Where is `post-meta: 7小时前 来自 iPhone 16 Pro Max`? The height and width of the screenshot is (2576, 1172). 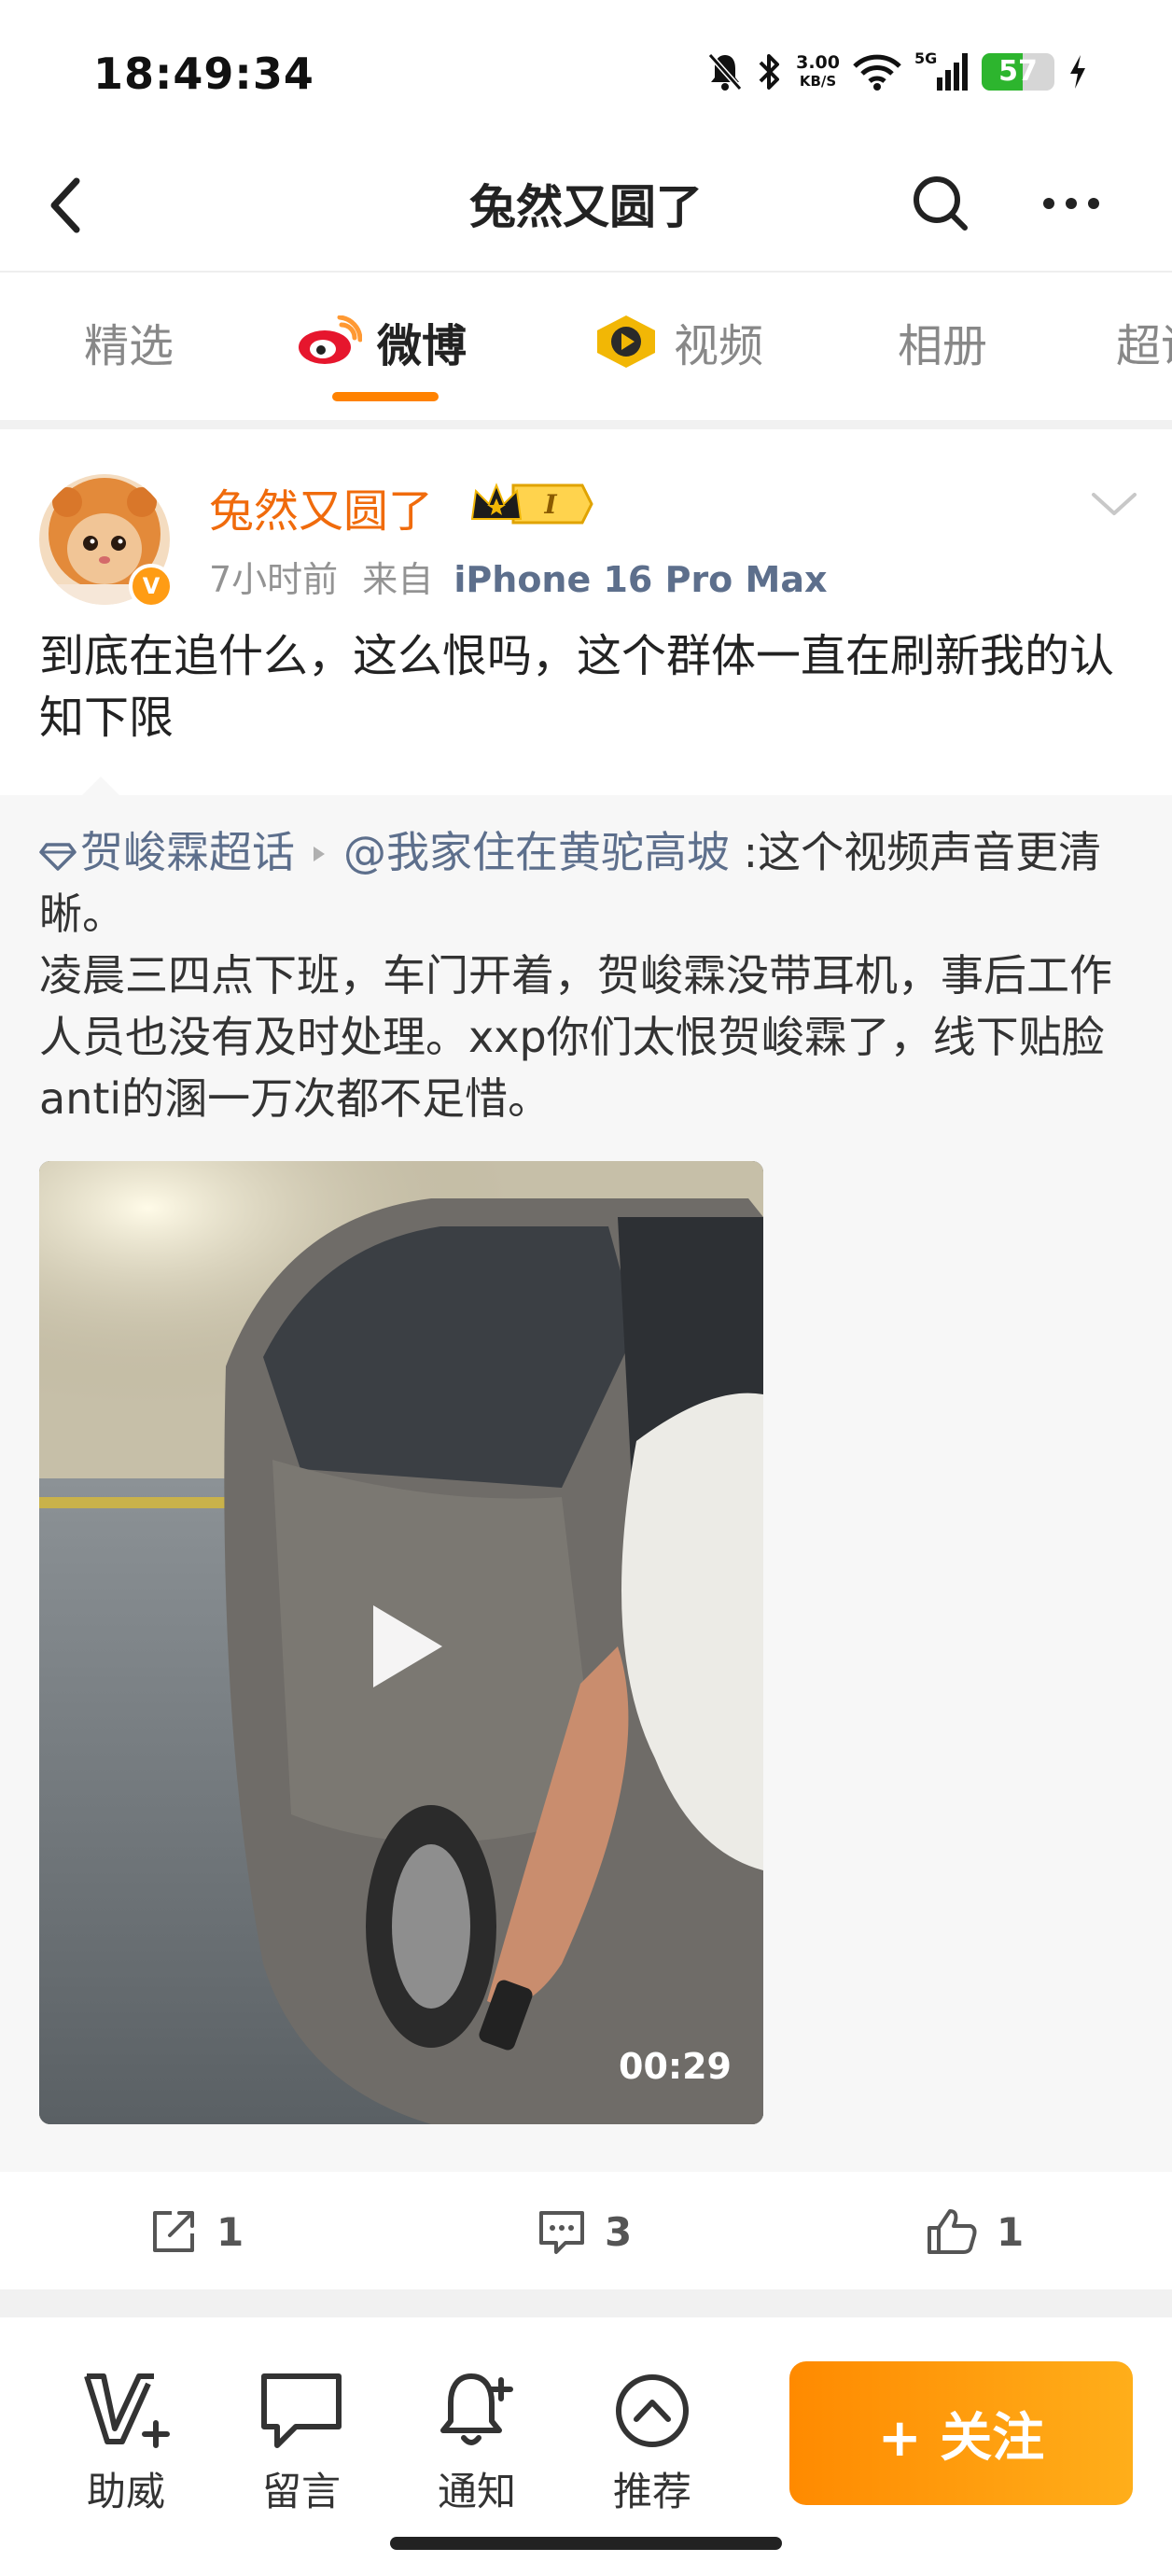 post-meta: 7小时前 来自 iPhone 16 Pro Max is located at coordinates (518, 576).